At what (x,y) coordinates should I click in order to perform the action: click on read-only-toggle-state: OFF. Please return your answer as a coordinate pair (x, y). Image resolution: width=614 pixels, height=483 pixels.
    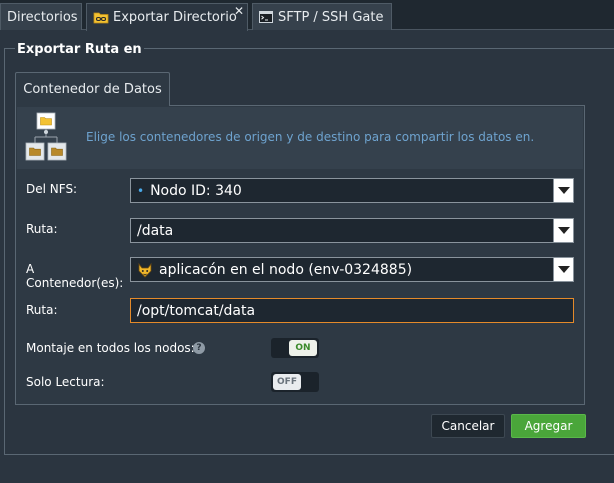
    Looking at the image, I should click on (287, 382).